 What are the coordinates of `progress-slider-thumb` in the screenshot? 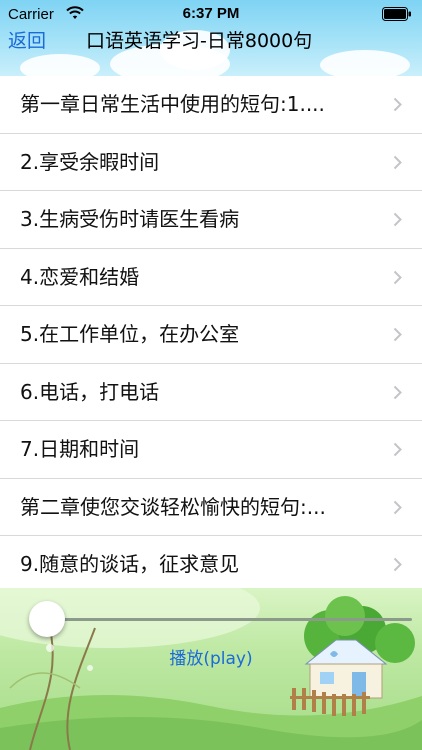 It's located at (47, 619).